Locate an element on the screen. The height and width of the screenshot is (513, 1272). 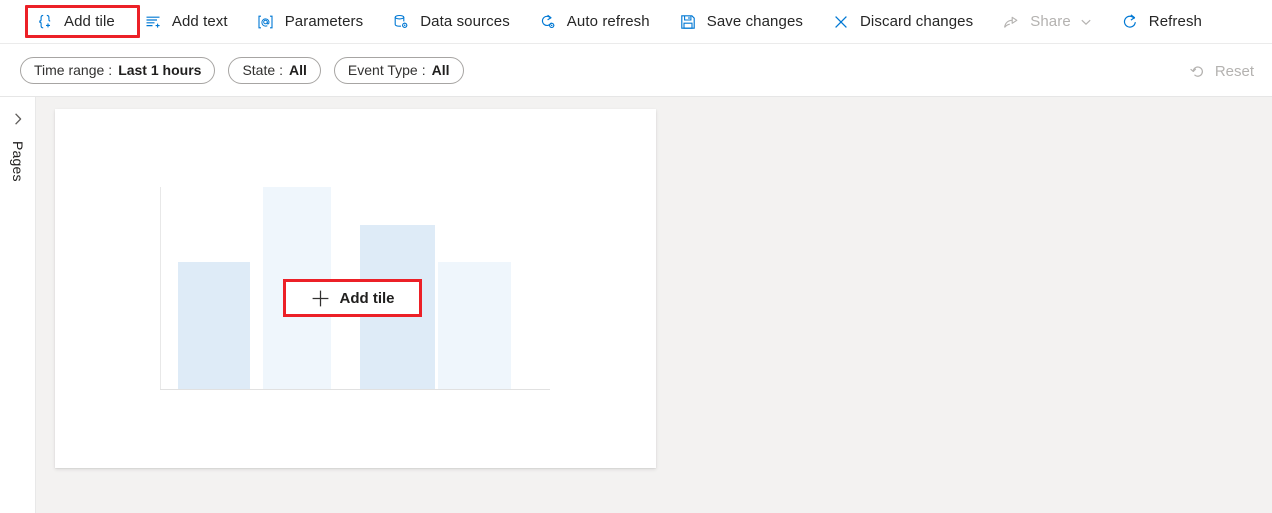
chart-y-axis is located at coordinates (160, 288).